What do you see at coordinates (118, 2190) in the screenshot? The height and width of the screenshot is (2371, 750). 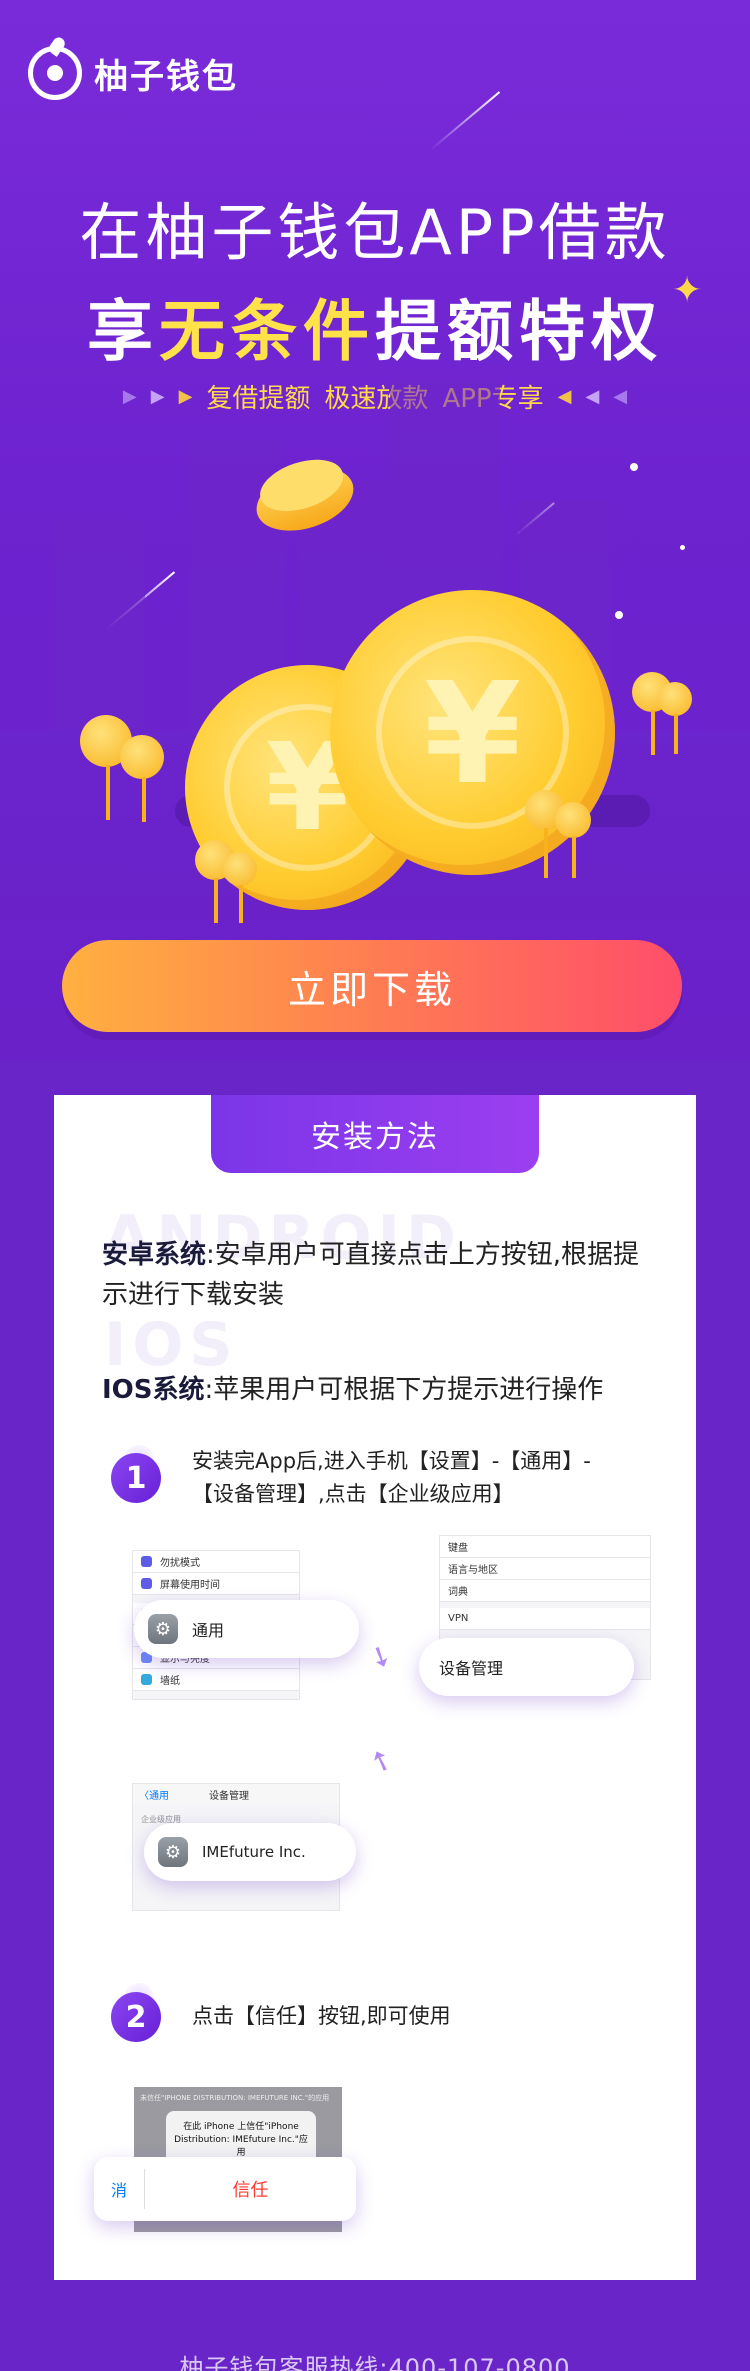 I see `cancel-fragment: 消` at bounding box center [118, 2190].